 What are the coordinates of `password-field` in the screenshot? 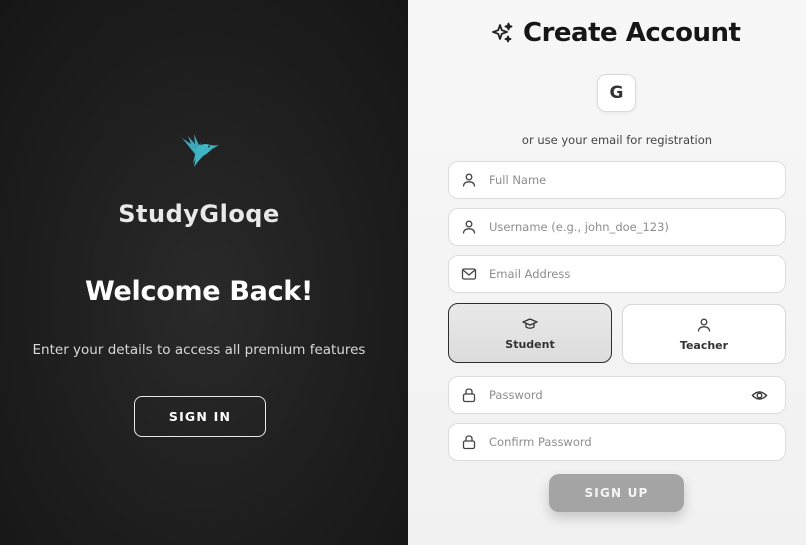 It's located at (617, 395).